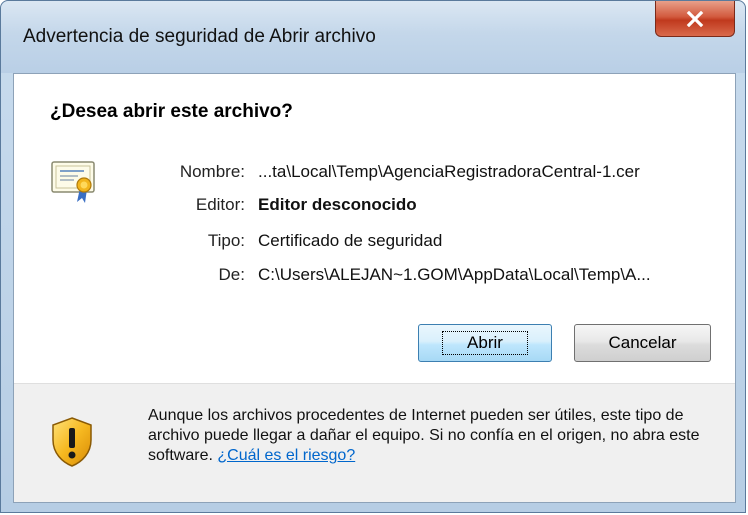 This screenshot has height=515, width=748. I want to click on cancel-button: Cancelar, so click(642, 343).